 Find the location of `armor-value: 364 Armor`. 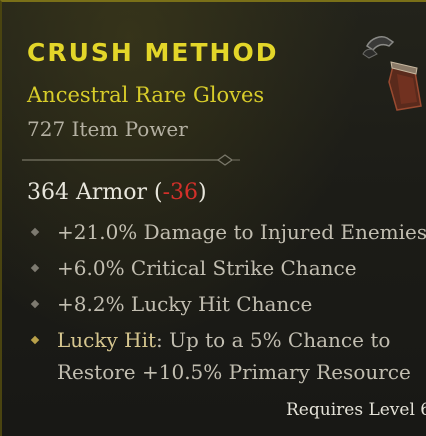

armor-value: 364 Armor is located at coordinates (87, 192).